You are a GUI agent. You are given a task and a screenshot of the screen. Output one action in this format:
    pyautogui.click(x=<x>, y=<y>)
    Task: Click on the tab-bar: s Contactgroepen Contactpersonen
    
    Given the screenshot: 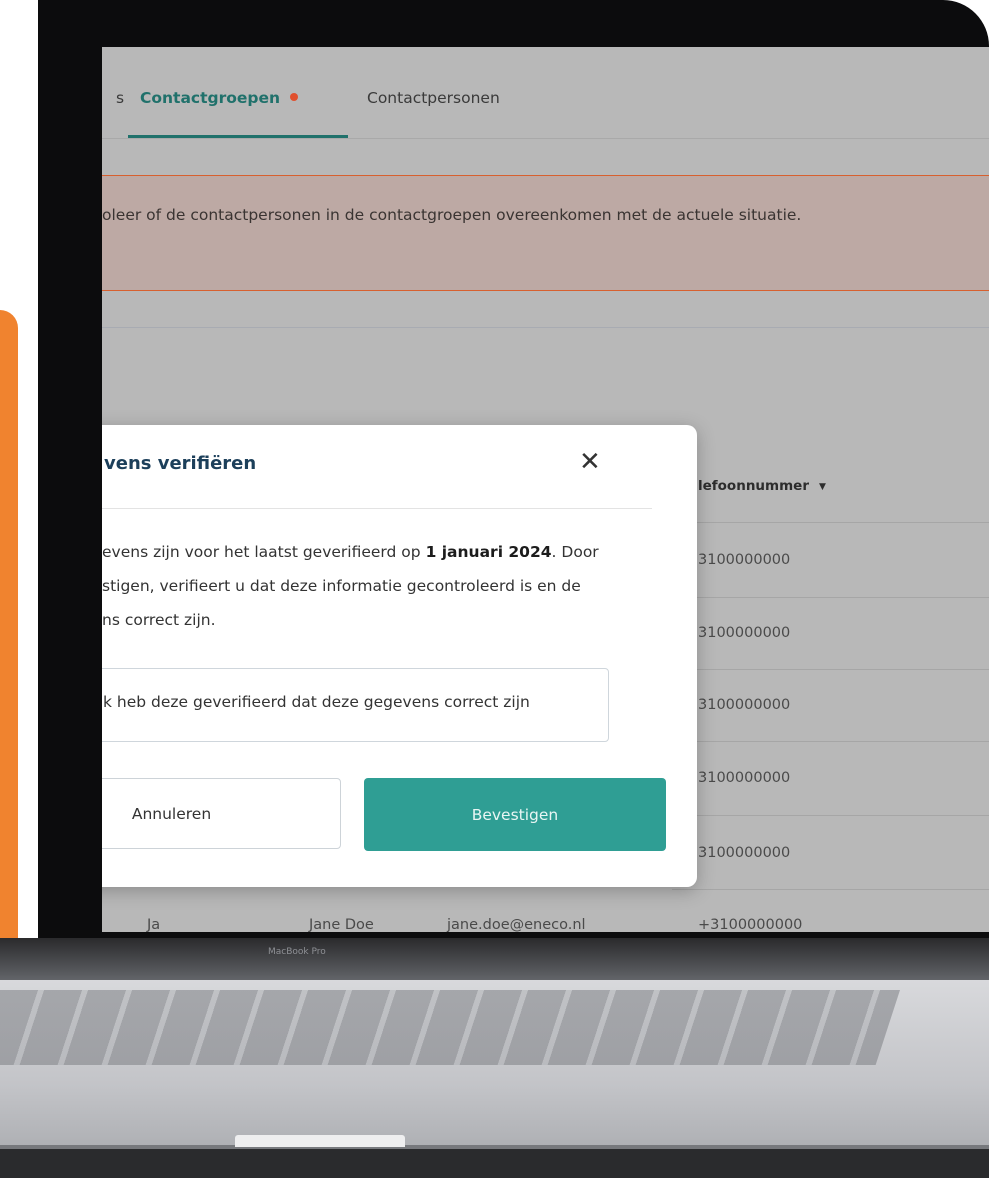 What is the action you would take?
    pyautogui.click(x=545, y=93)
    